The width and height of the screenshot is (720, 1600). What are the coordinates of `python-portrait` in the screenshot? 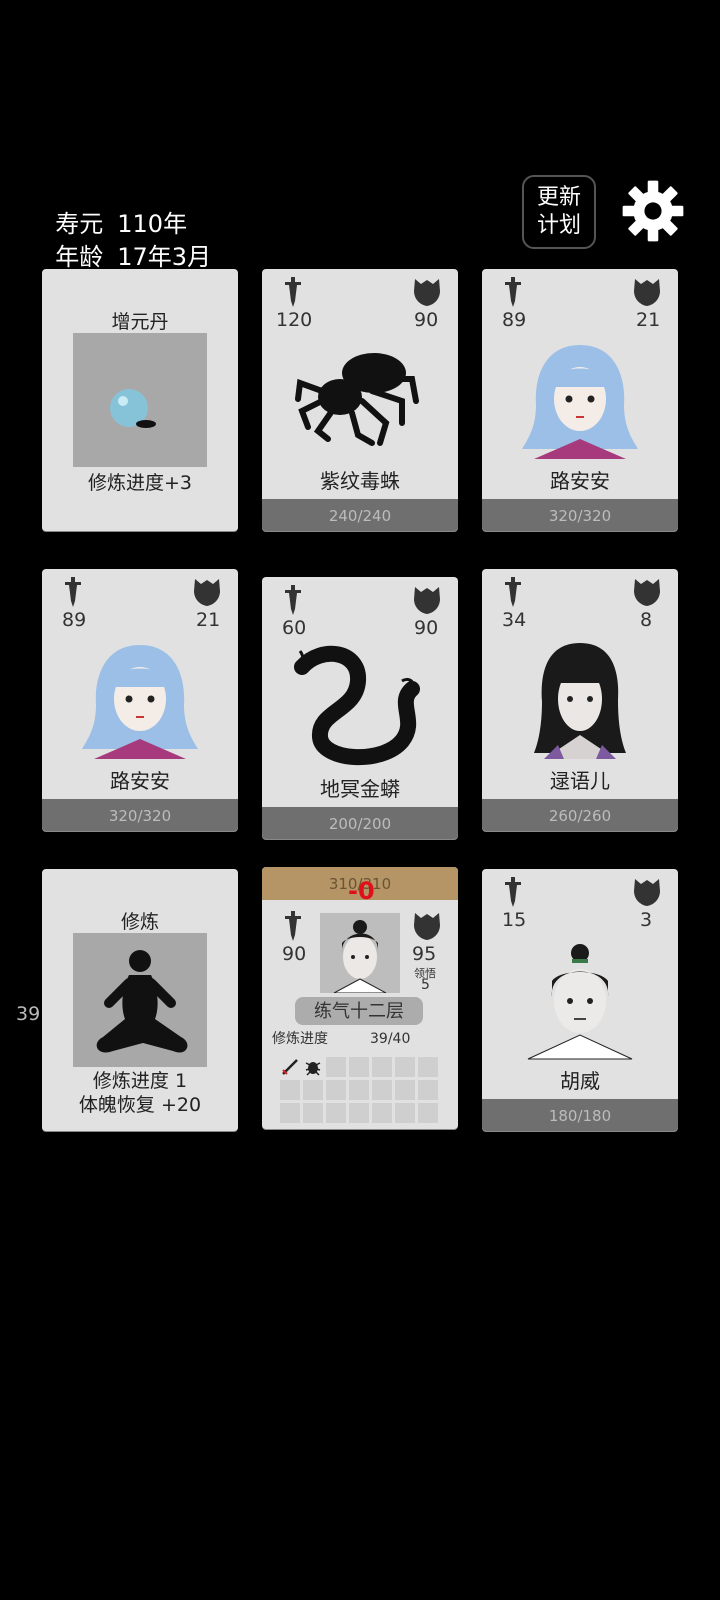 It's located at (357, 705).